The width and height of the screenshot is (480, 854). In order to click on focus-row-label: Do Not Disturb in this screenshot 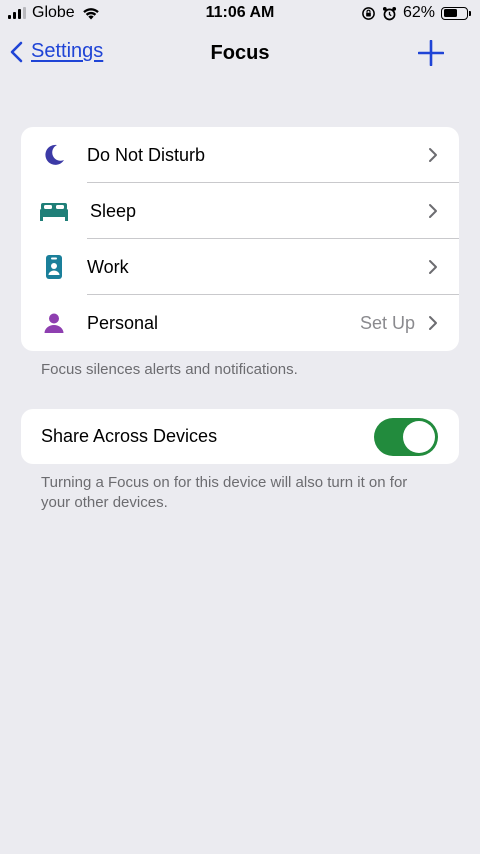, I will do `click(146, 154)`.